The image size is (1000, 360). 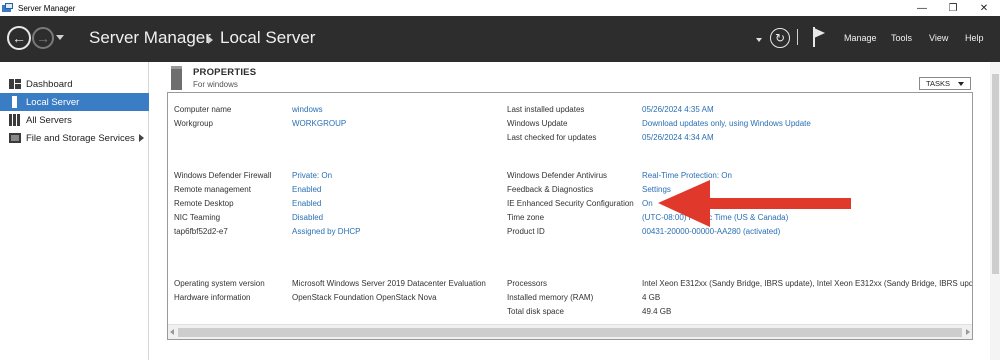 What do you see at coordinates (526, 217) in the screenshot?
I see `prop-label-time-zone: Time zone` at bounding box center [526, 217].